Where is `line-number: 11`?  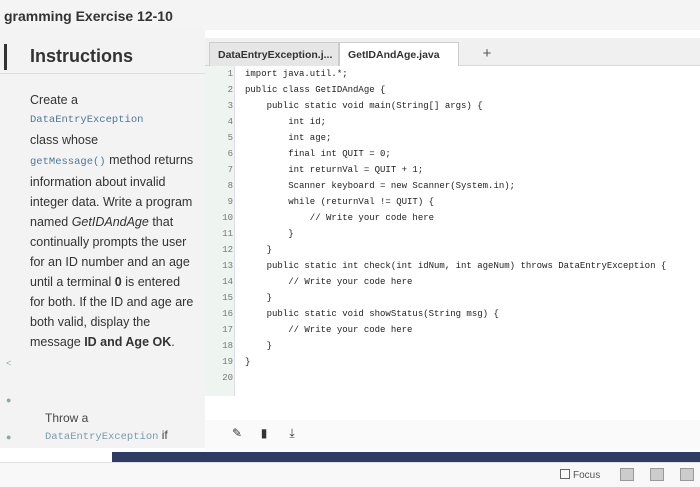 line-number: 11 is located at coordinates (227, 234).